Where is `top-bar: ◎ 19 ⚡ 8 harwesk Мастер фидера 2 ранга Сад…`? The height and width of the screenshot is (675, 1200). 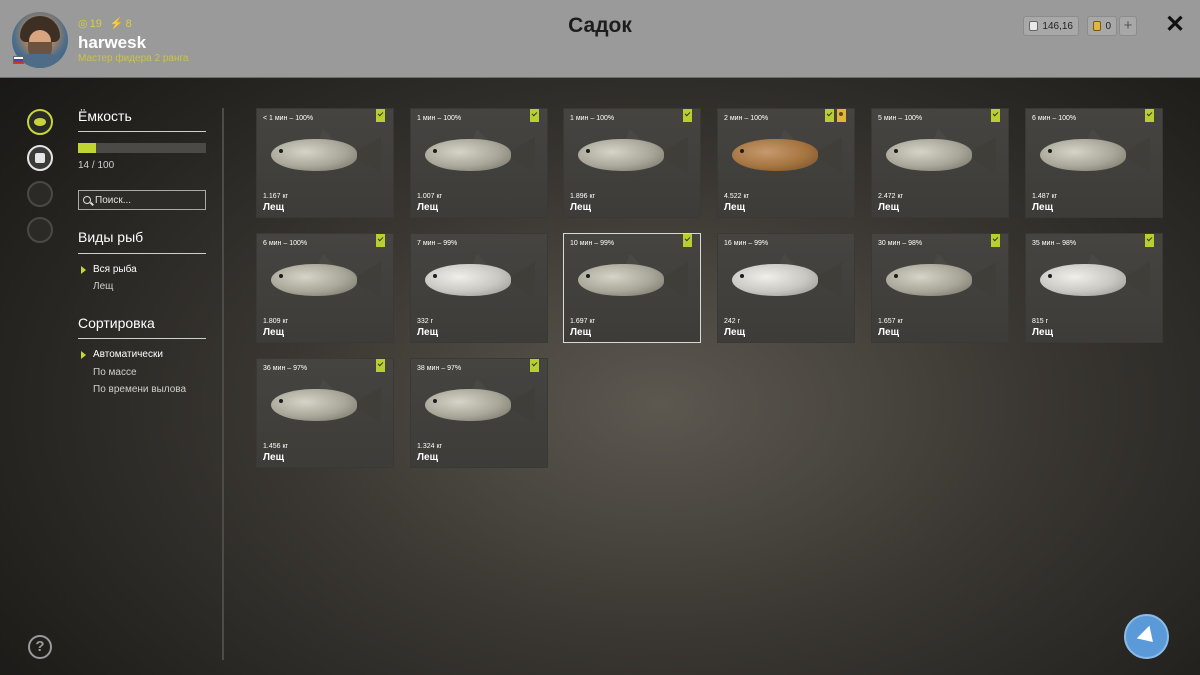 top-bar: ◎ 19 ⚡ 8 harwesk Мастер фидера 2 ранга Сад… is located at coordinates (600, 39).